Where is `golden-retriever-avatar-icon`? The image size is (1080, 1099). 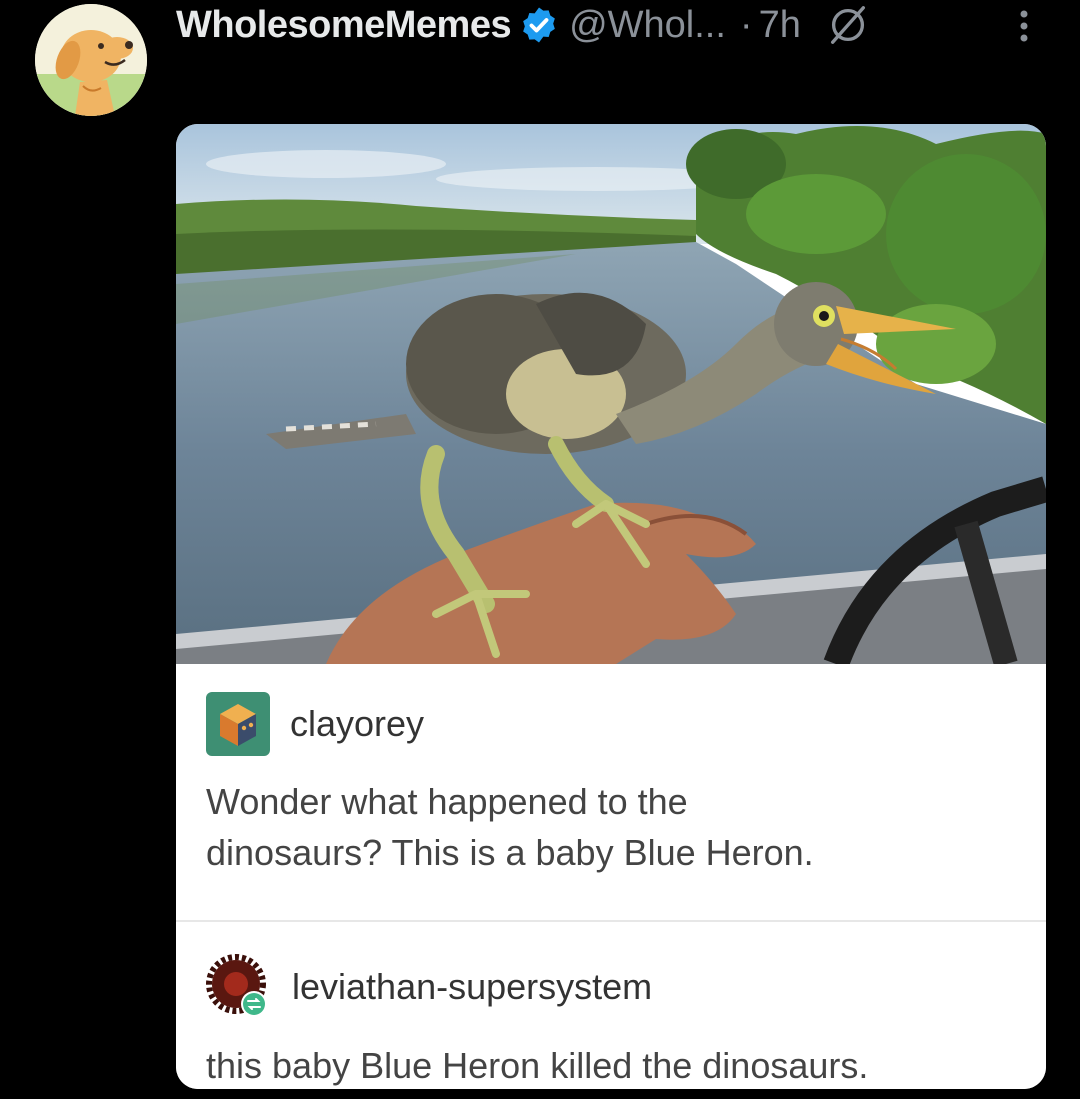 golden-retriever-avatar-icon is located at coordinates (91, 60).